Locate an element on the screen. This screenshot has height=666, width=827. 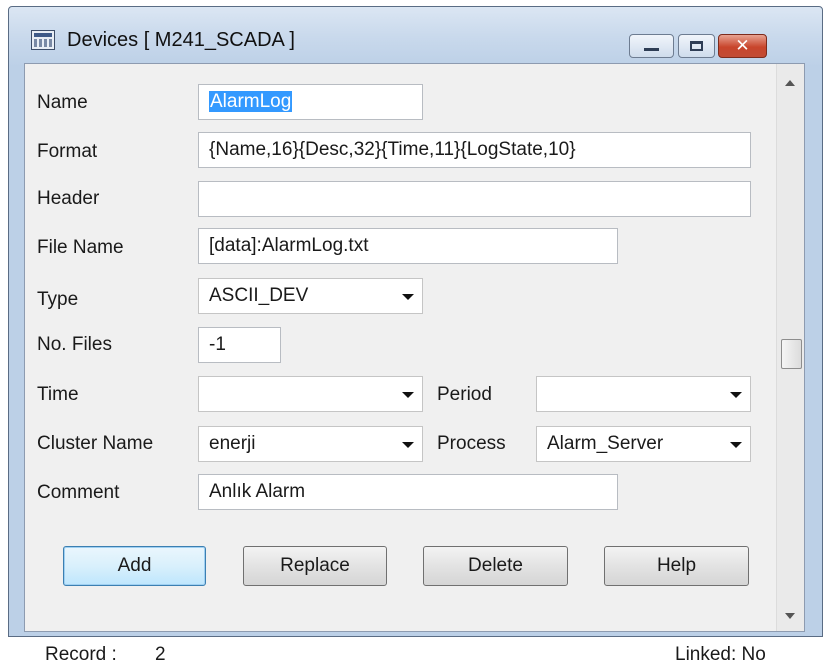
no-files-label: No. Files is located at coordinates (74, 344).